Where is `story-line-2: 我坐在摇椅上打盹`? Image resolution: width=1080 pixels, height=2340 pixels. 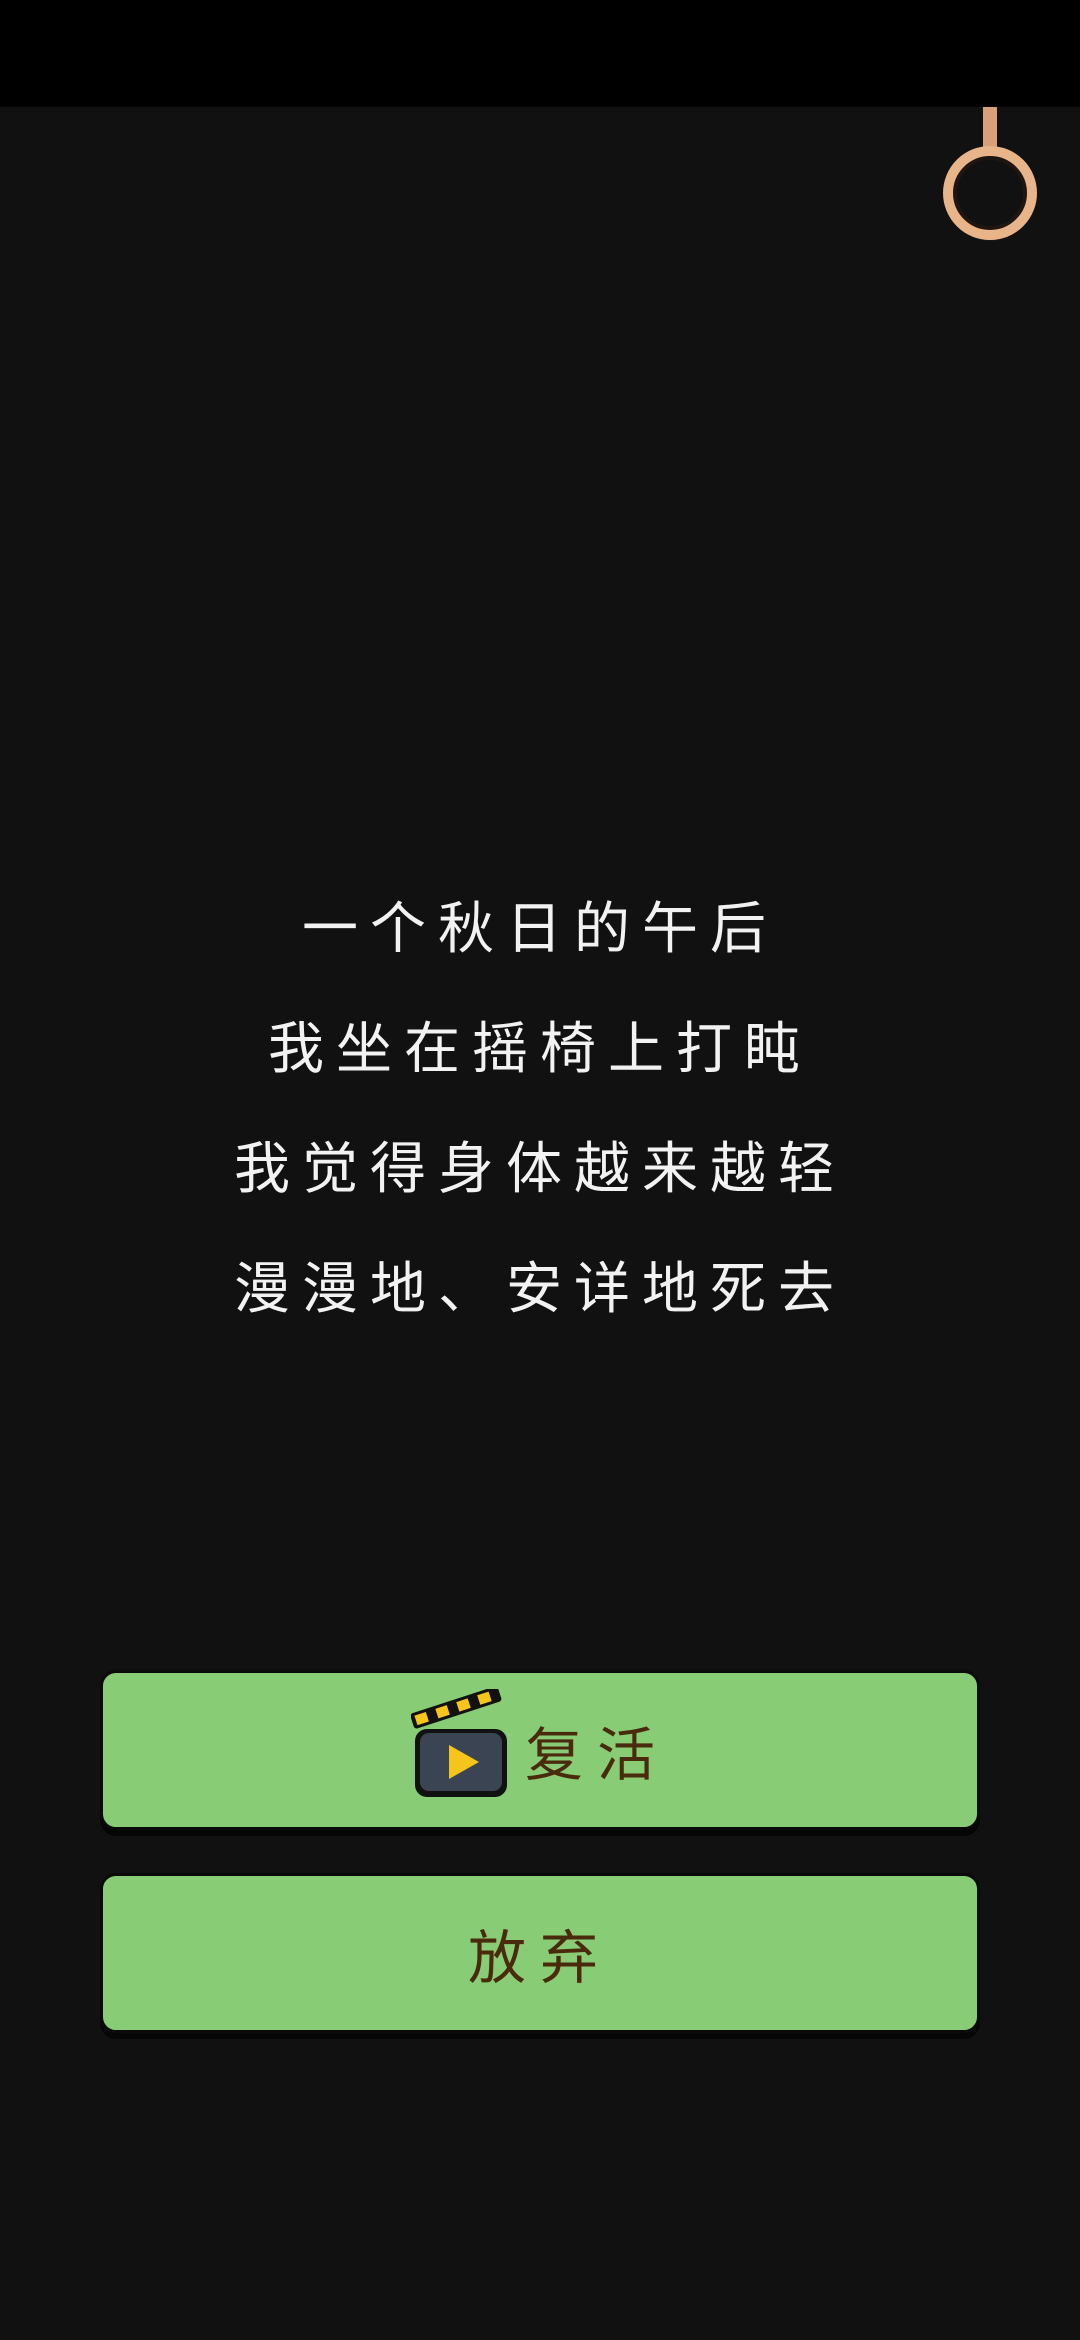 story-line-2: 我坐在摇椅上打盹 is located at coordinates (540, 1049).